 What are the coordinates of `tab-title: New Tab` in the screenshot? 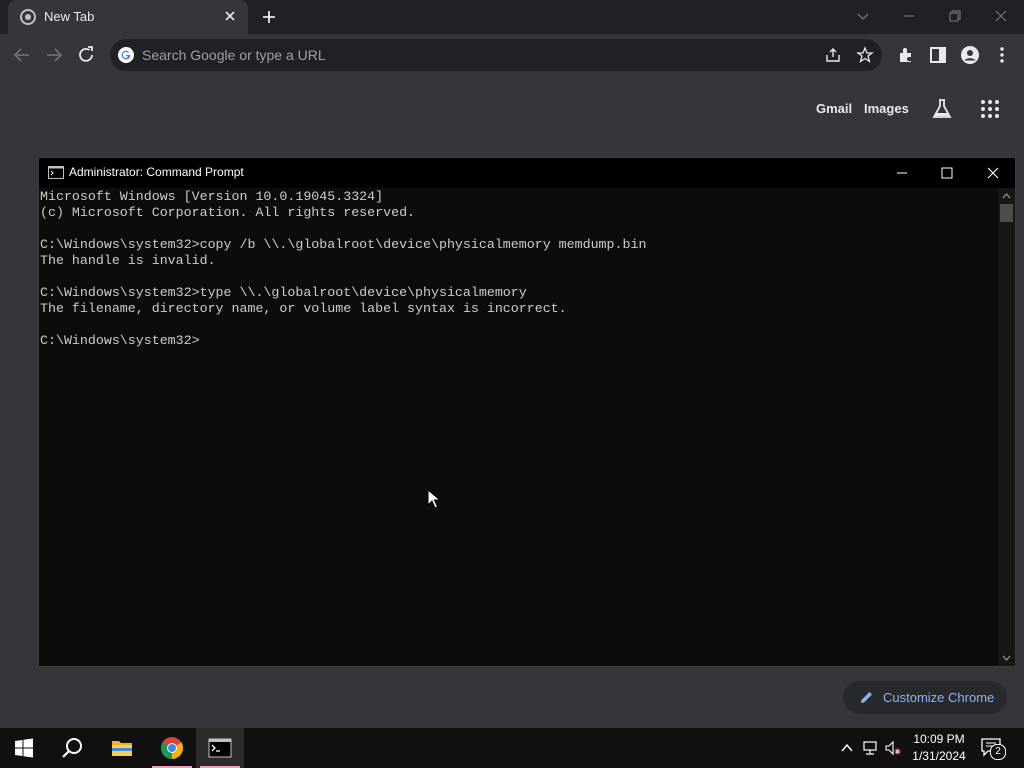 It's located at (69, 16).